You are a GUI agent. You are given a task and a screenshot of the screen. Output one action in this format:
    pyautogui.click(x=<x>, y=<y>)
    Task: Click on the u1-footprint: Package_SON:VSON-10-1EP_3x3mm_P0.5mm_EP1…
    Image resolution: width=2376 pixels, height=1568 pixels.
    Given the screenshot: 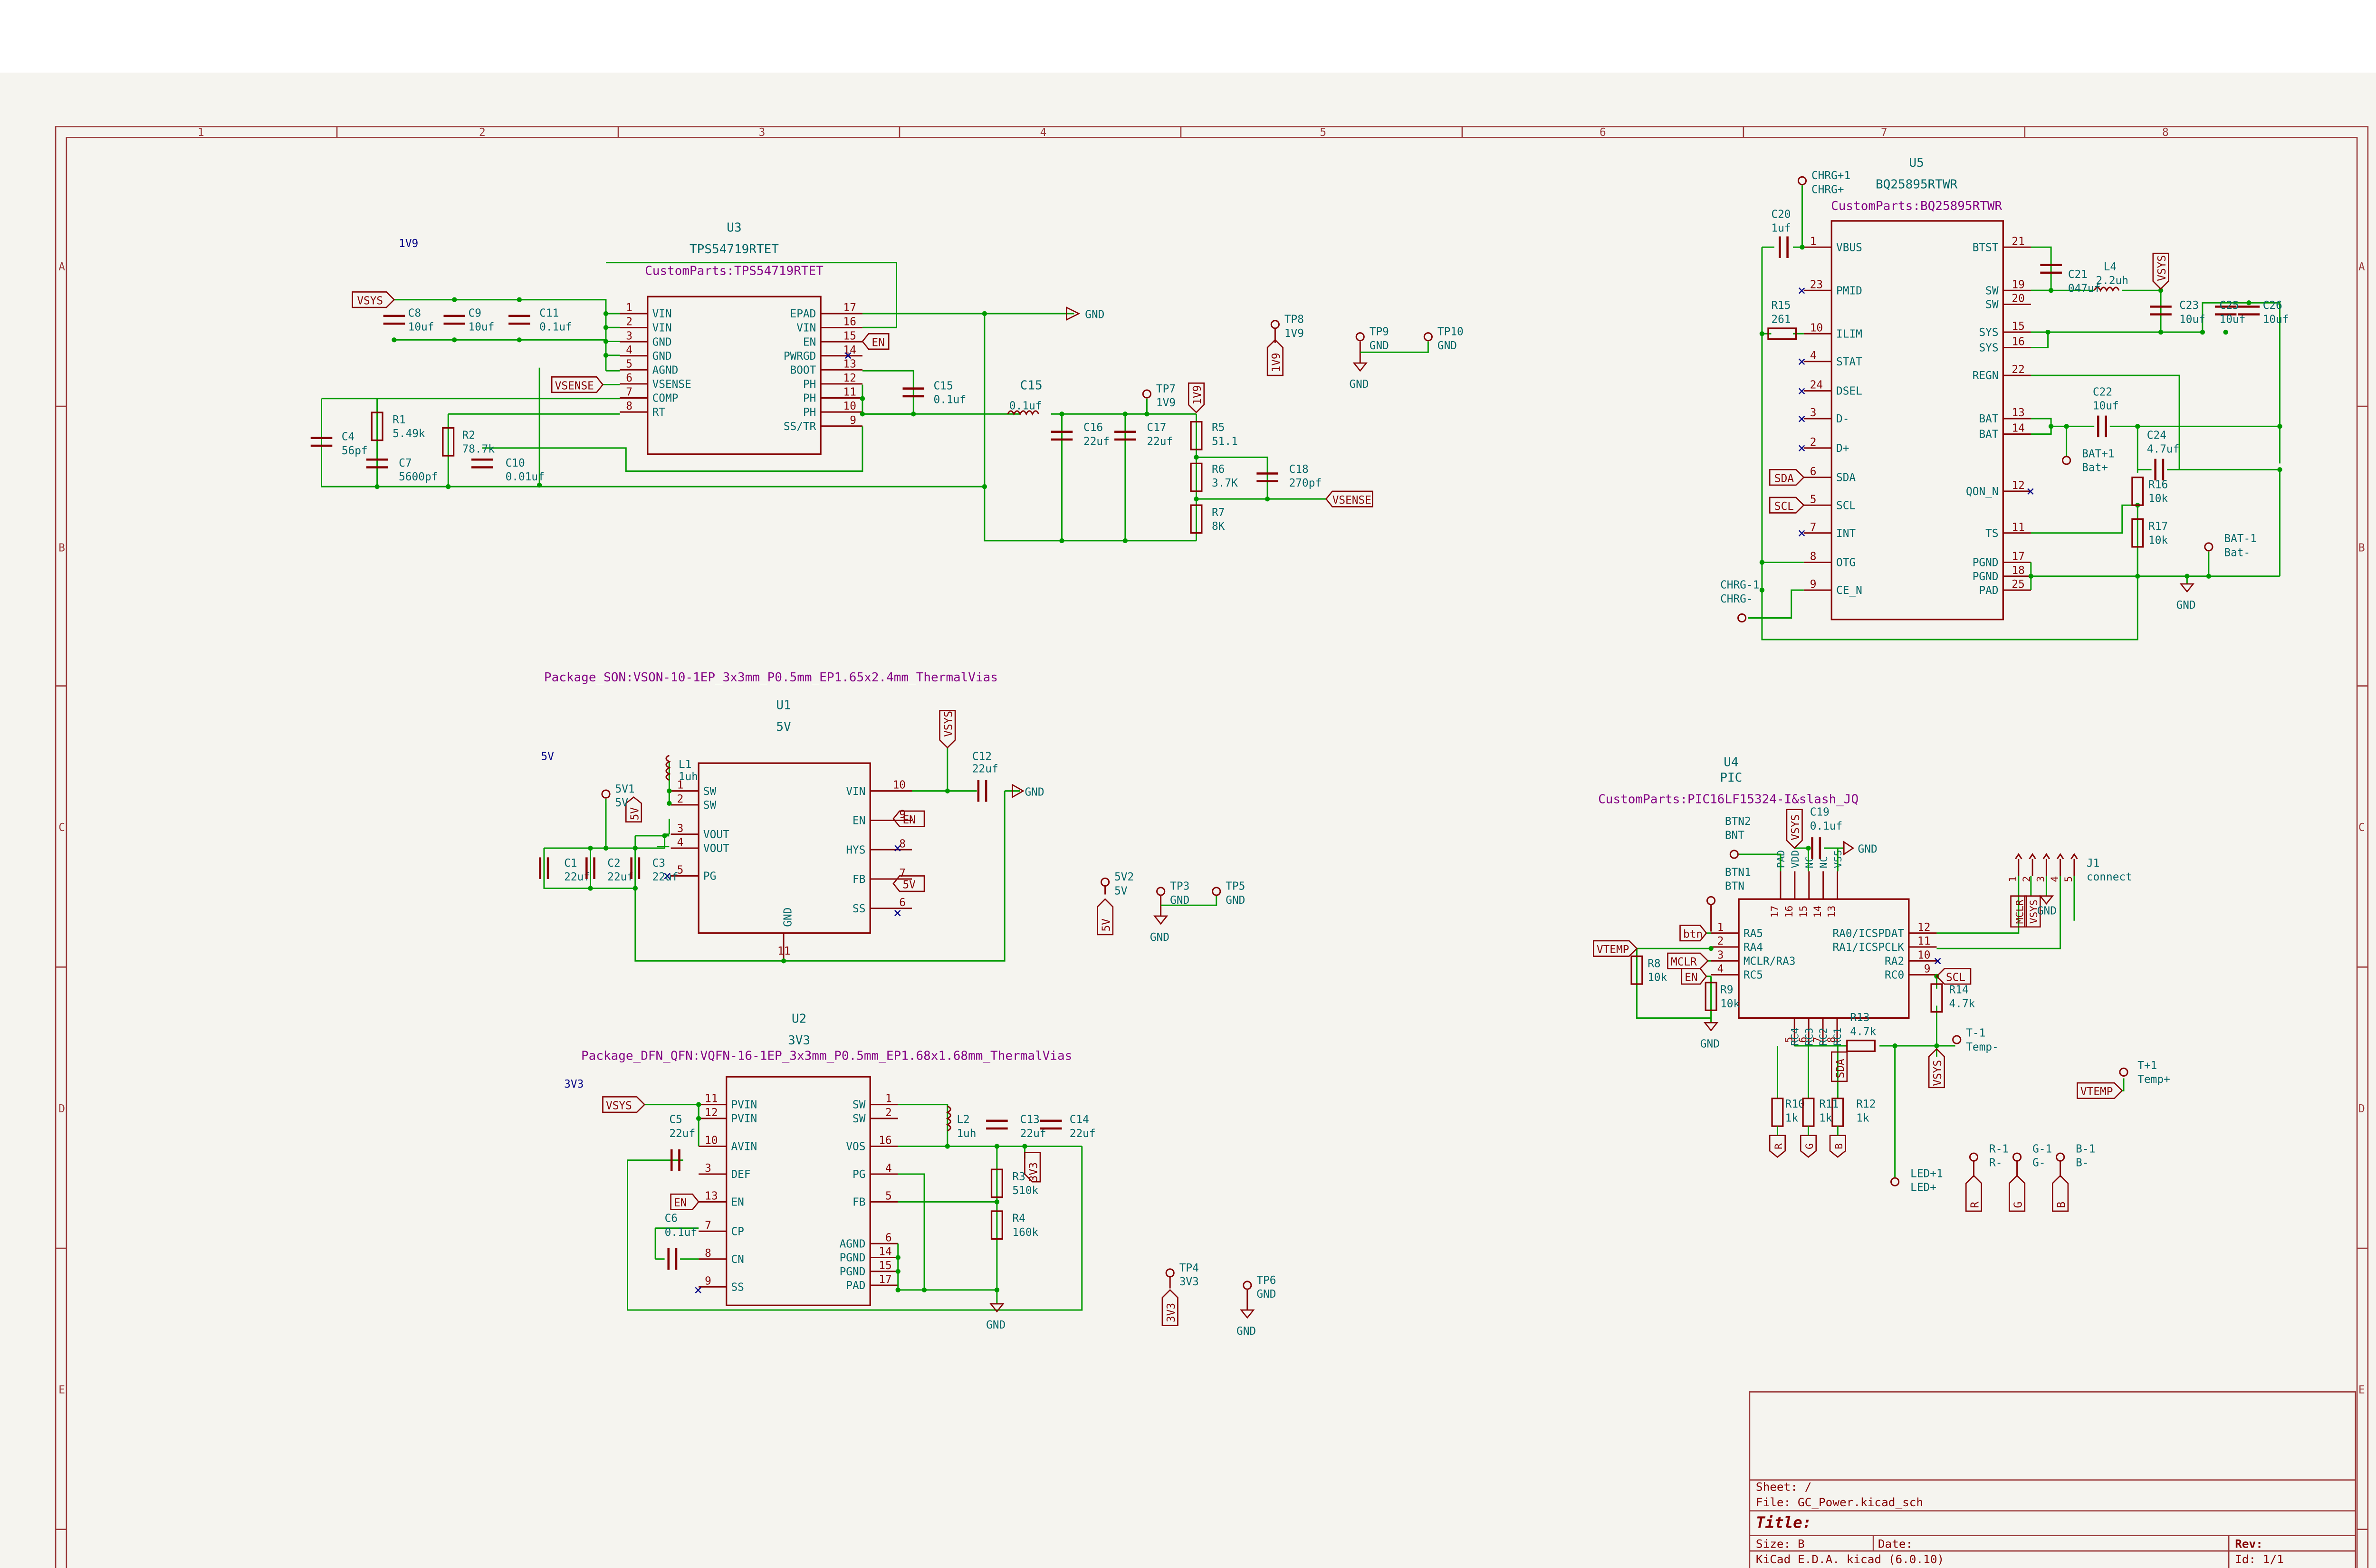 What is the action you would take?
    pyautogui.click(x=771, y=677)
    